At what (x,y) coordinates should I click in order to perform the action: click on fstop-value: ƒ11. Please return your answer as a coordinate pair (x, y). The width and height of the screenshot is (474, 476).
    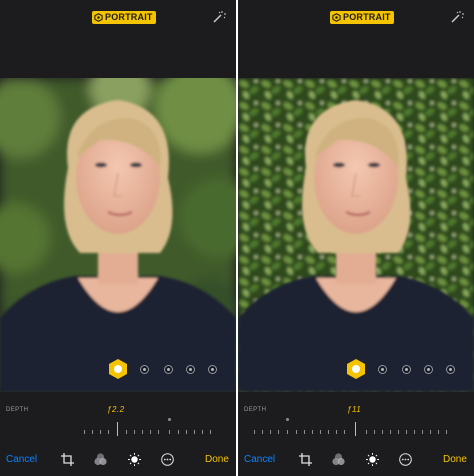
    Looking at the image, I should click on (354, 409).